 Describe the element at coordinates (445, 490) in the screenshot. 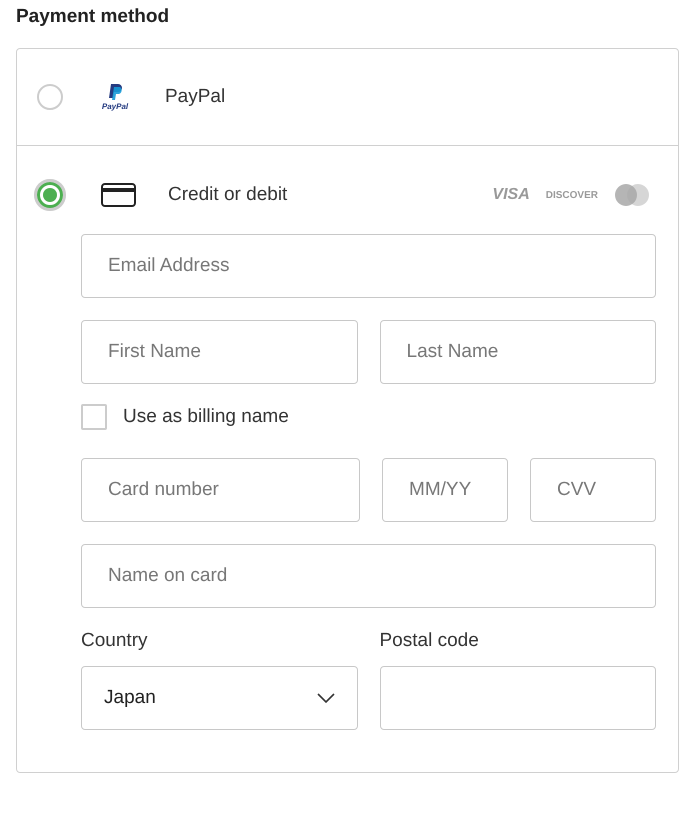

I see `expiry-field: MM/YY` at that location.